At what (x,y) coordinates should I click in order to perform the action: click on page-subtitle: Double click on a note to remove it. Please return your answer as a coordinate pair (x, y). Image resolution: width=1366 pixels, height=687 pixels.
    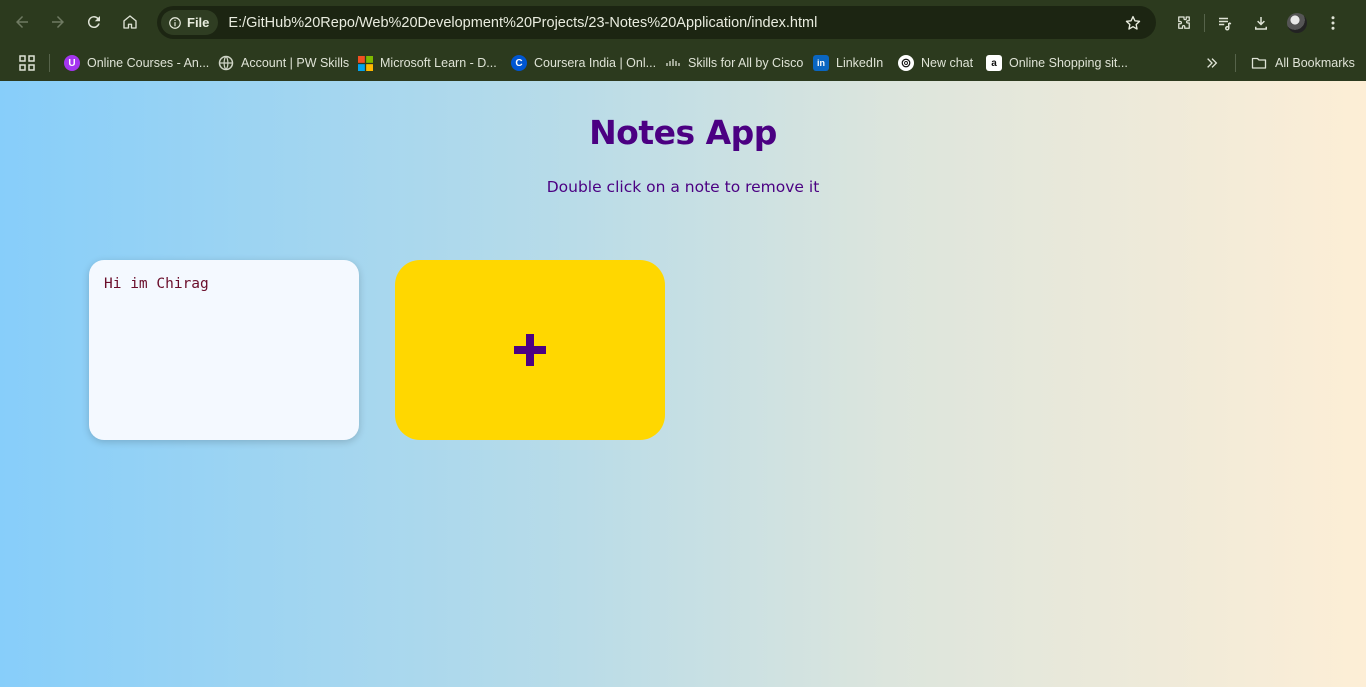
    Looking at the image, I should click on (683, 187).